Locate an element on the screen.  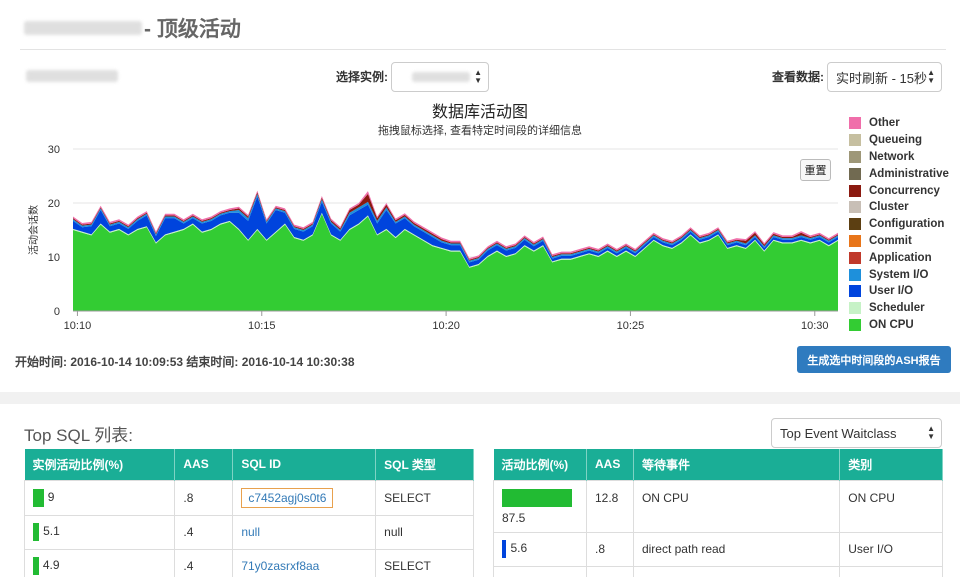
table-header-row: 活动比例(%) AAS 等待事件 类别 is located at coordinates (718, 464).